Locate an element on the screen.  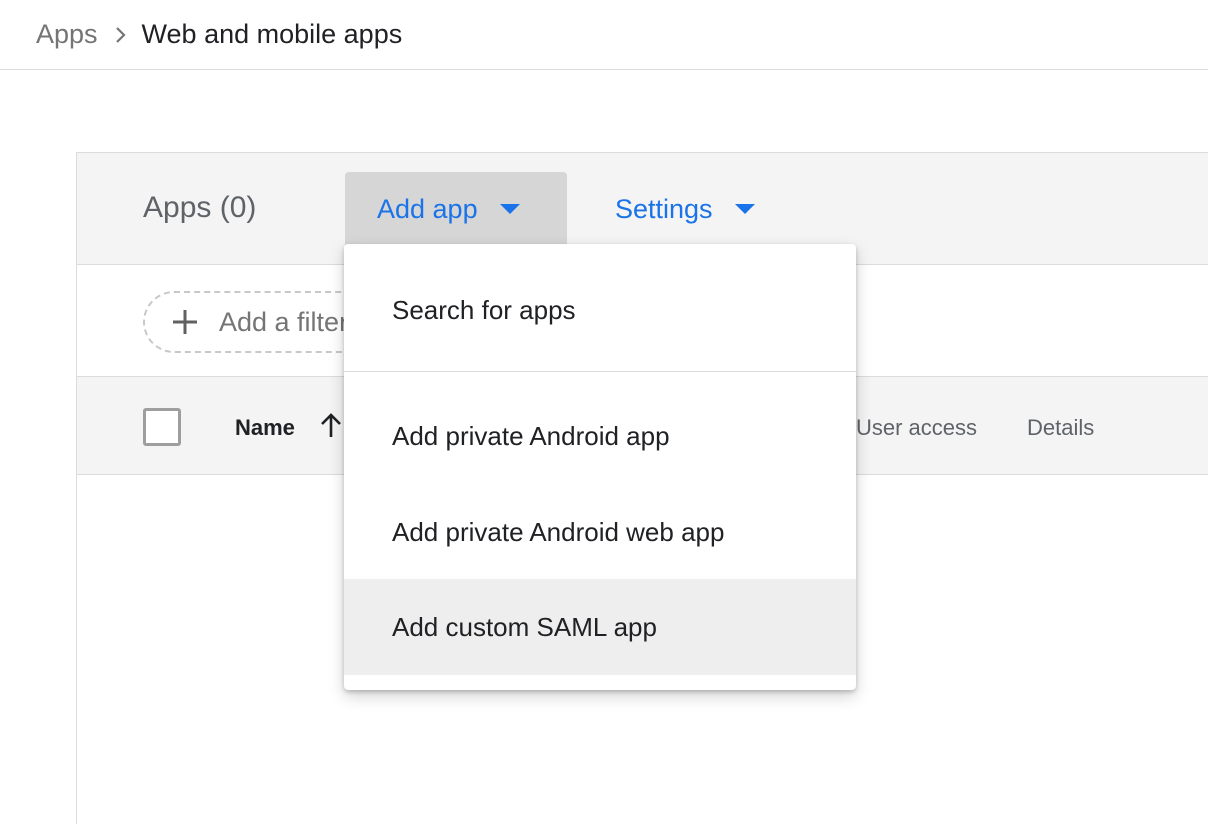
breadcrumb-current: Web and mobile apps is located at coordinates (272, 34).